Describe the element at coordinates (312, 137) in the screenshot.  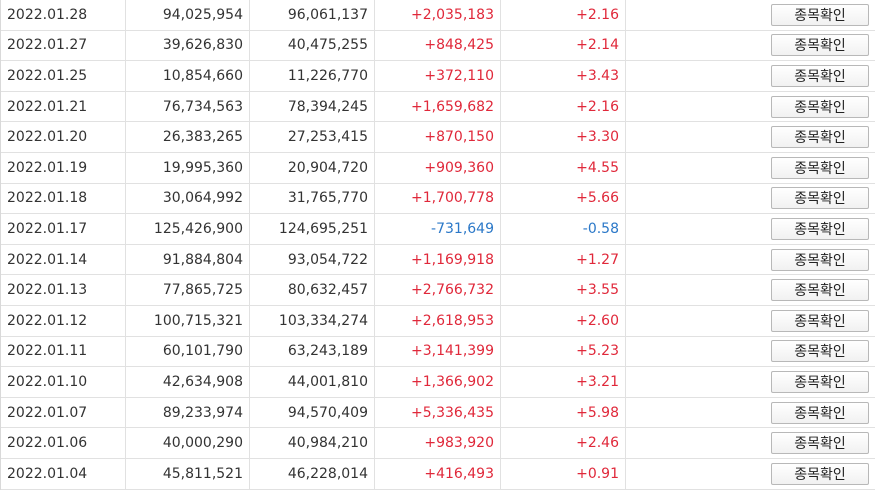
I see `value-b-cell: 27,253,415` at that location.